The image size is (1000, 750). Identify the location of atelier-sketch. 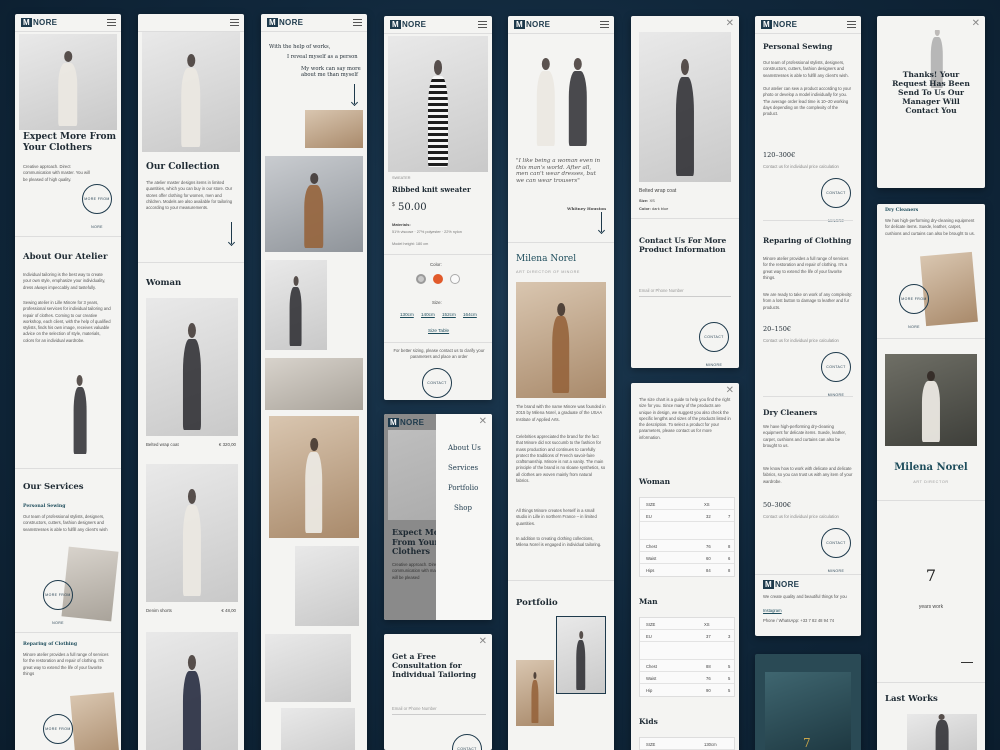
(80, 414).